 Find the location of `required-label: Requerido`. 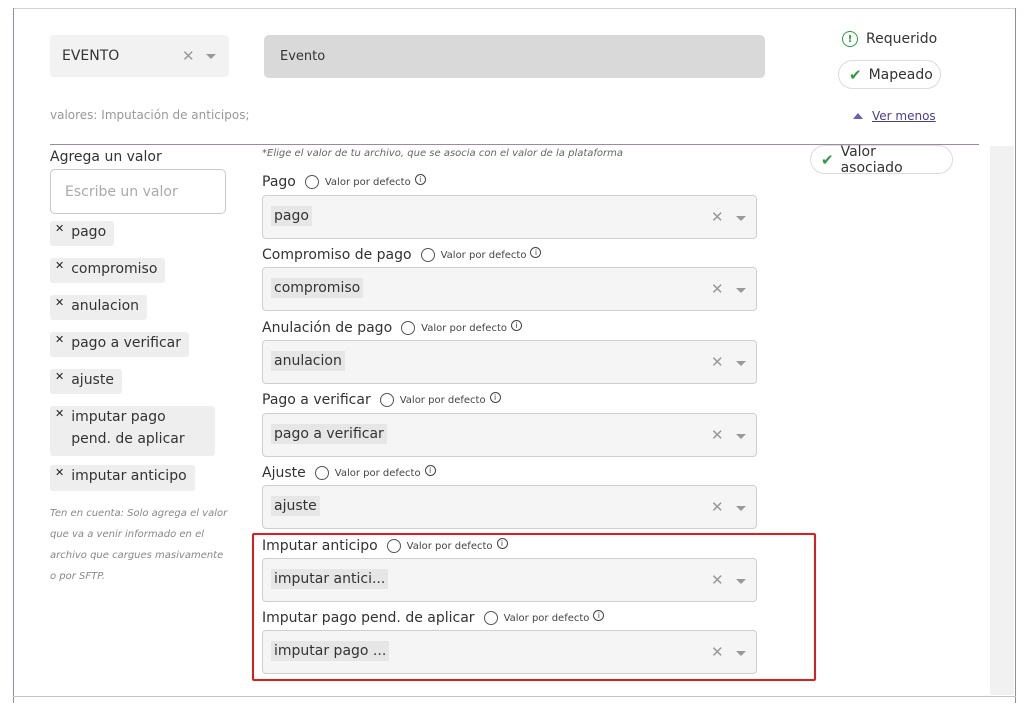

required-label: Requerido is located at coordinates (902, 39).